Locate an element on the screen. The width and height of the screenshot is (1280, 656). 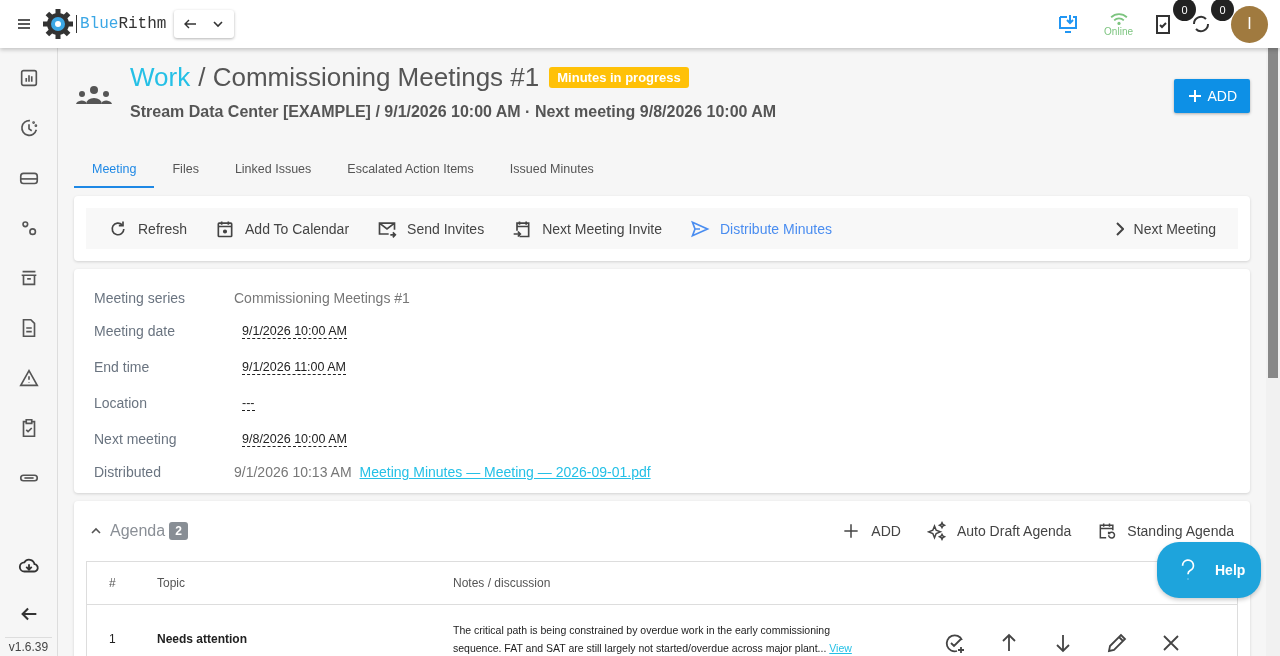
tab: Escalated Action Items is located at coordinates (410, 171).